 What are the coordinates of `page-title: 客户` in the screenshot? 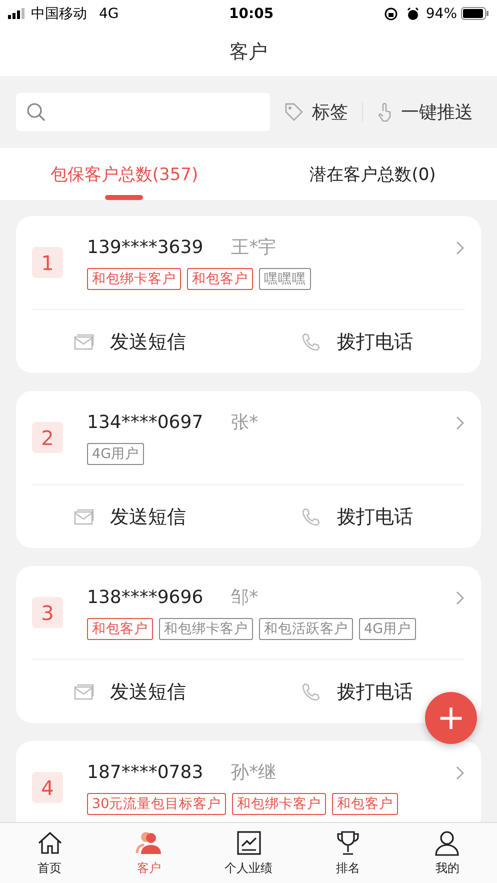 It's located at (249, 52).